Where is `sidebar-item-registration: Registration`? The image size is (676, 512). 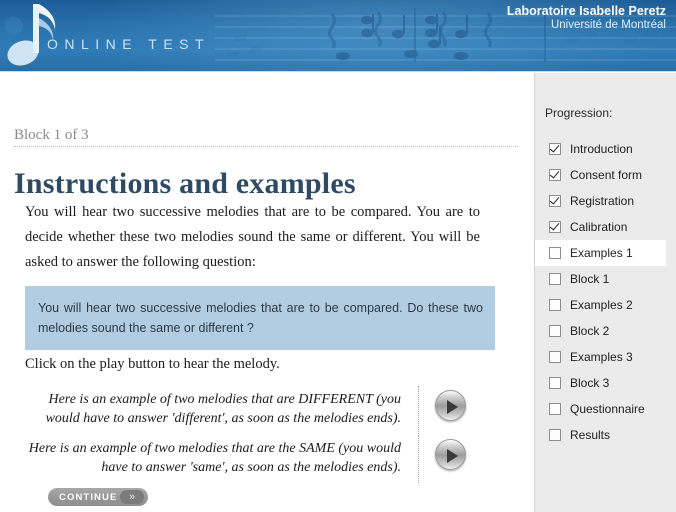 sidebar-item-registration: Registration is located at coordinates (605, 201).